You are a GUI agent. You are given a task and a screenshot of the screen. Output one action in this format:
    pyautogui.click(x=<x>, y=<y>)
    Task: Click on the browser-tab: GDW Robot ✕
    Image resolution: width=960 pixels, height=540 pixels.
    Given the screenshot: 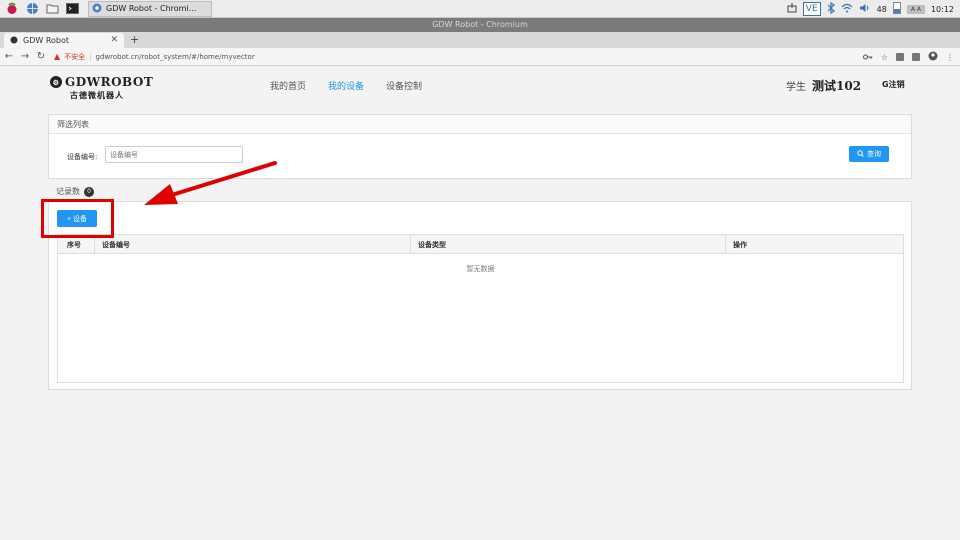 What is the action you would take?
    pyautogui.click(x=64, y=40)
    